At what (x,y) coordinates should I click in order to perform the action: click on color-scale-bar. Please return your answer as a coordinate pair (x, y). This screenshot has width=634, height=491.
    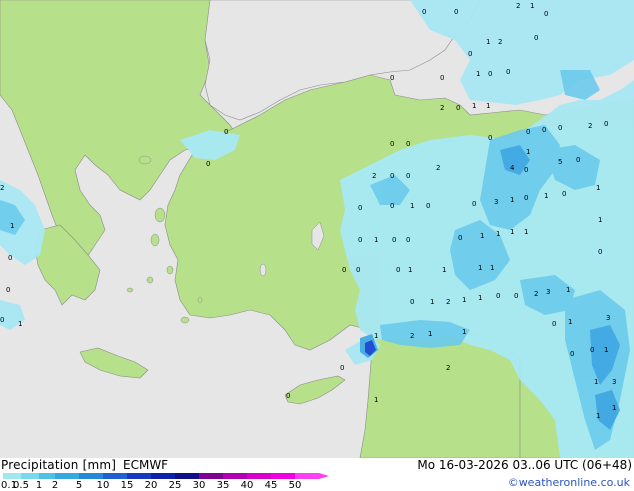
    Looking at the image, I should click on (166, 476).